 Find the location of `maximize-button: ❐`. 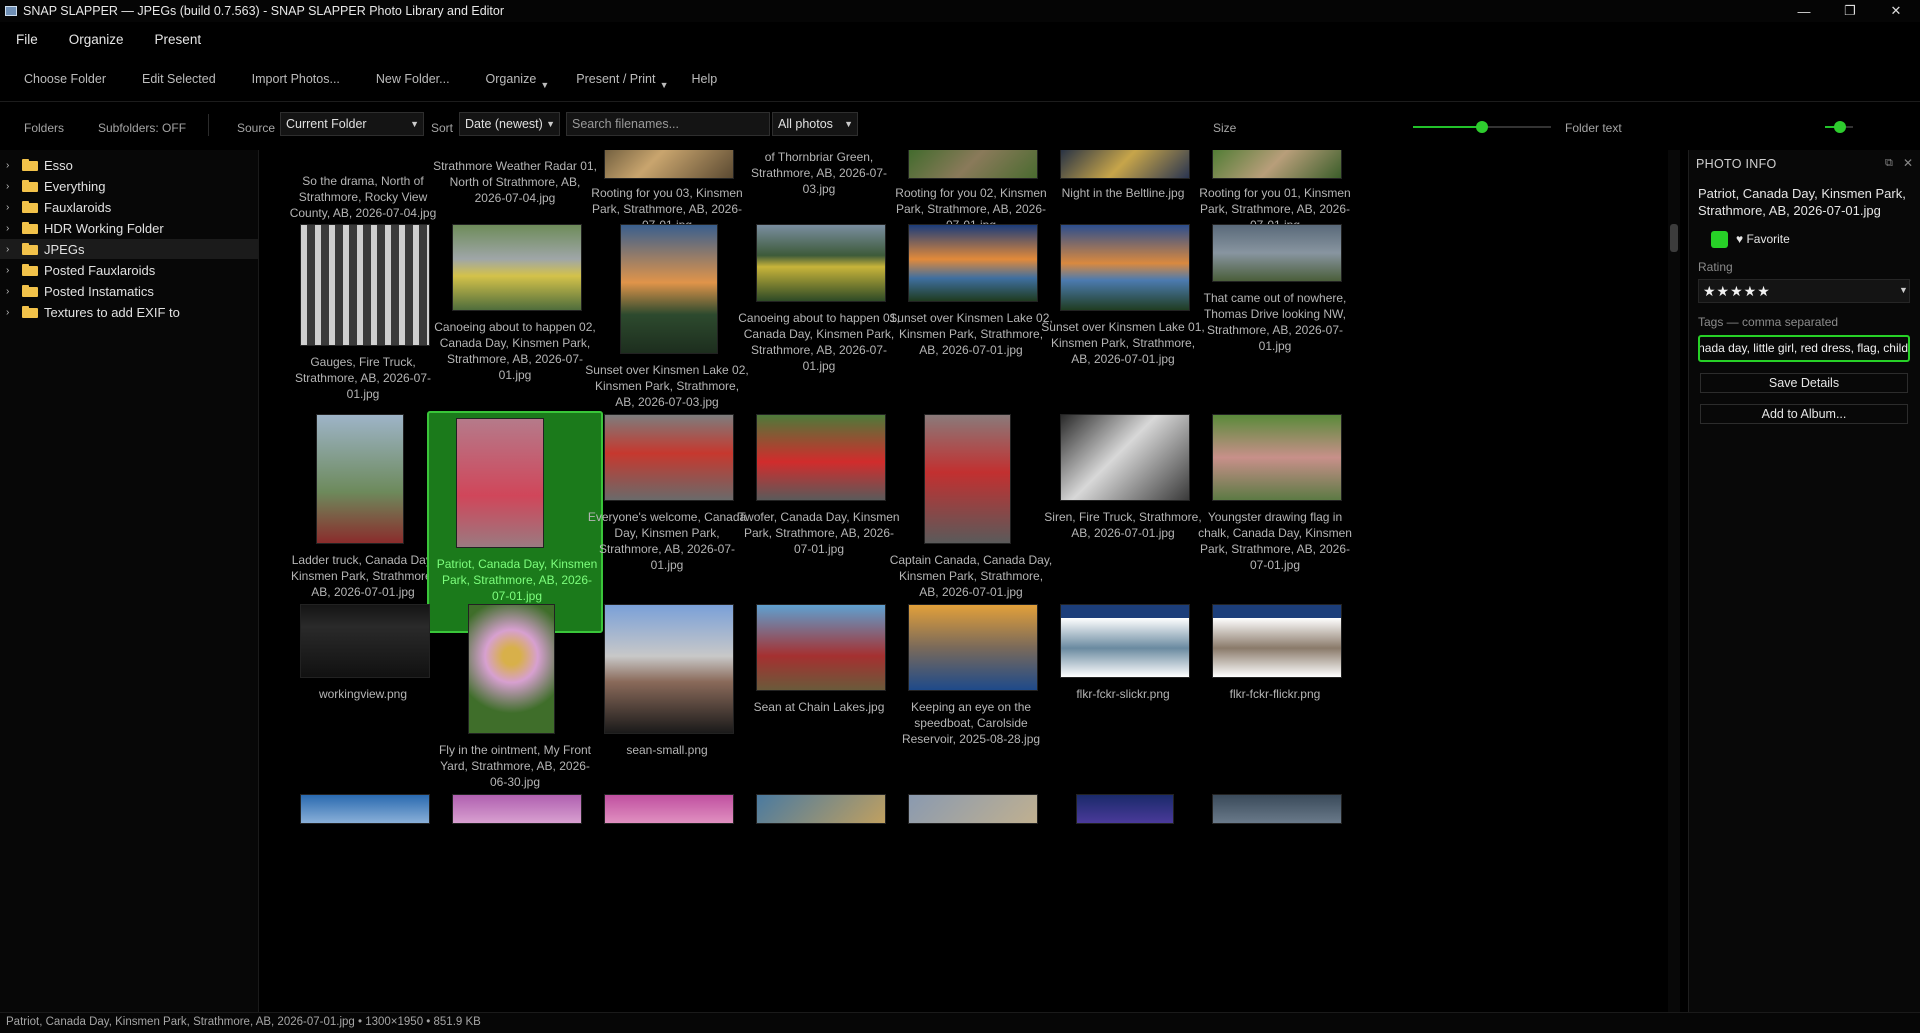

maximize-button: ❐ is located at coordinates (1850, 11).